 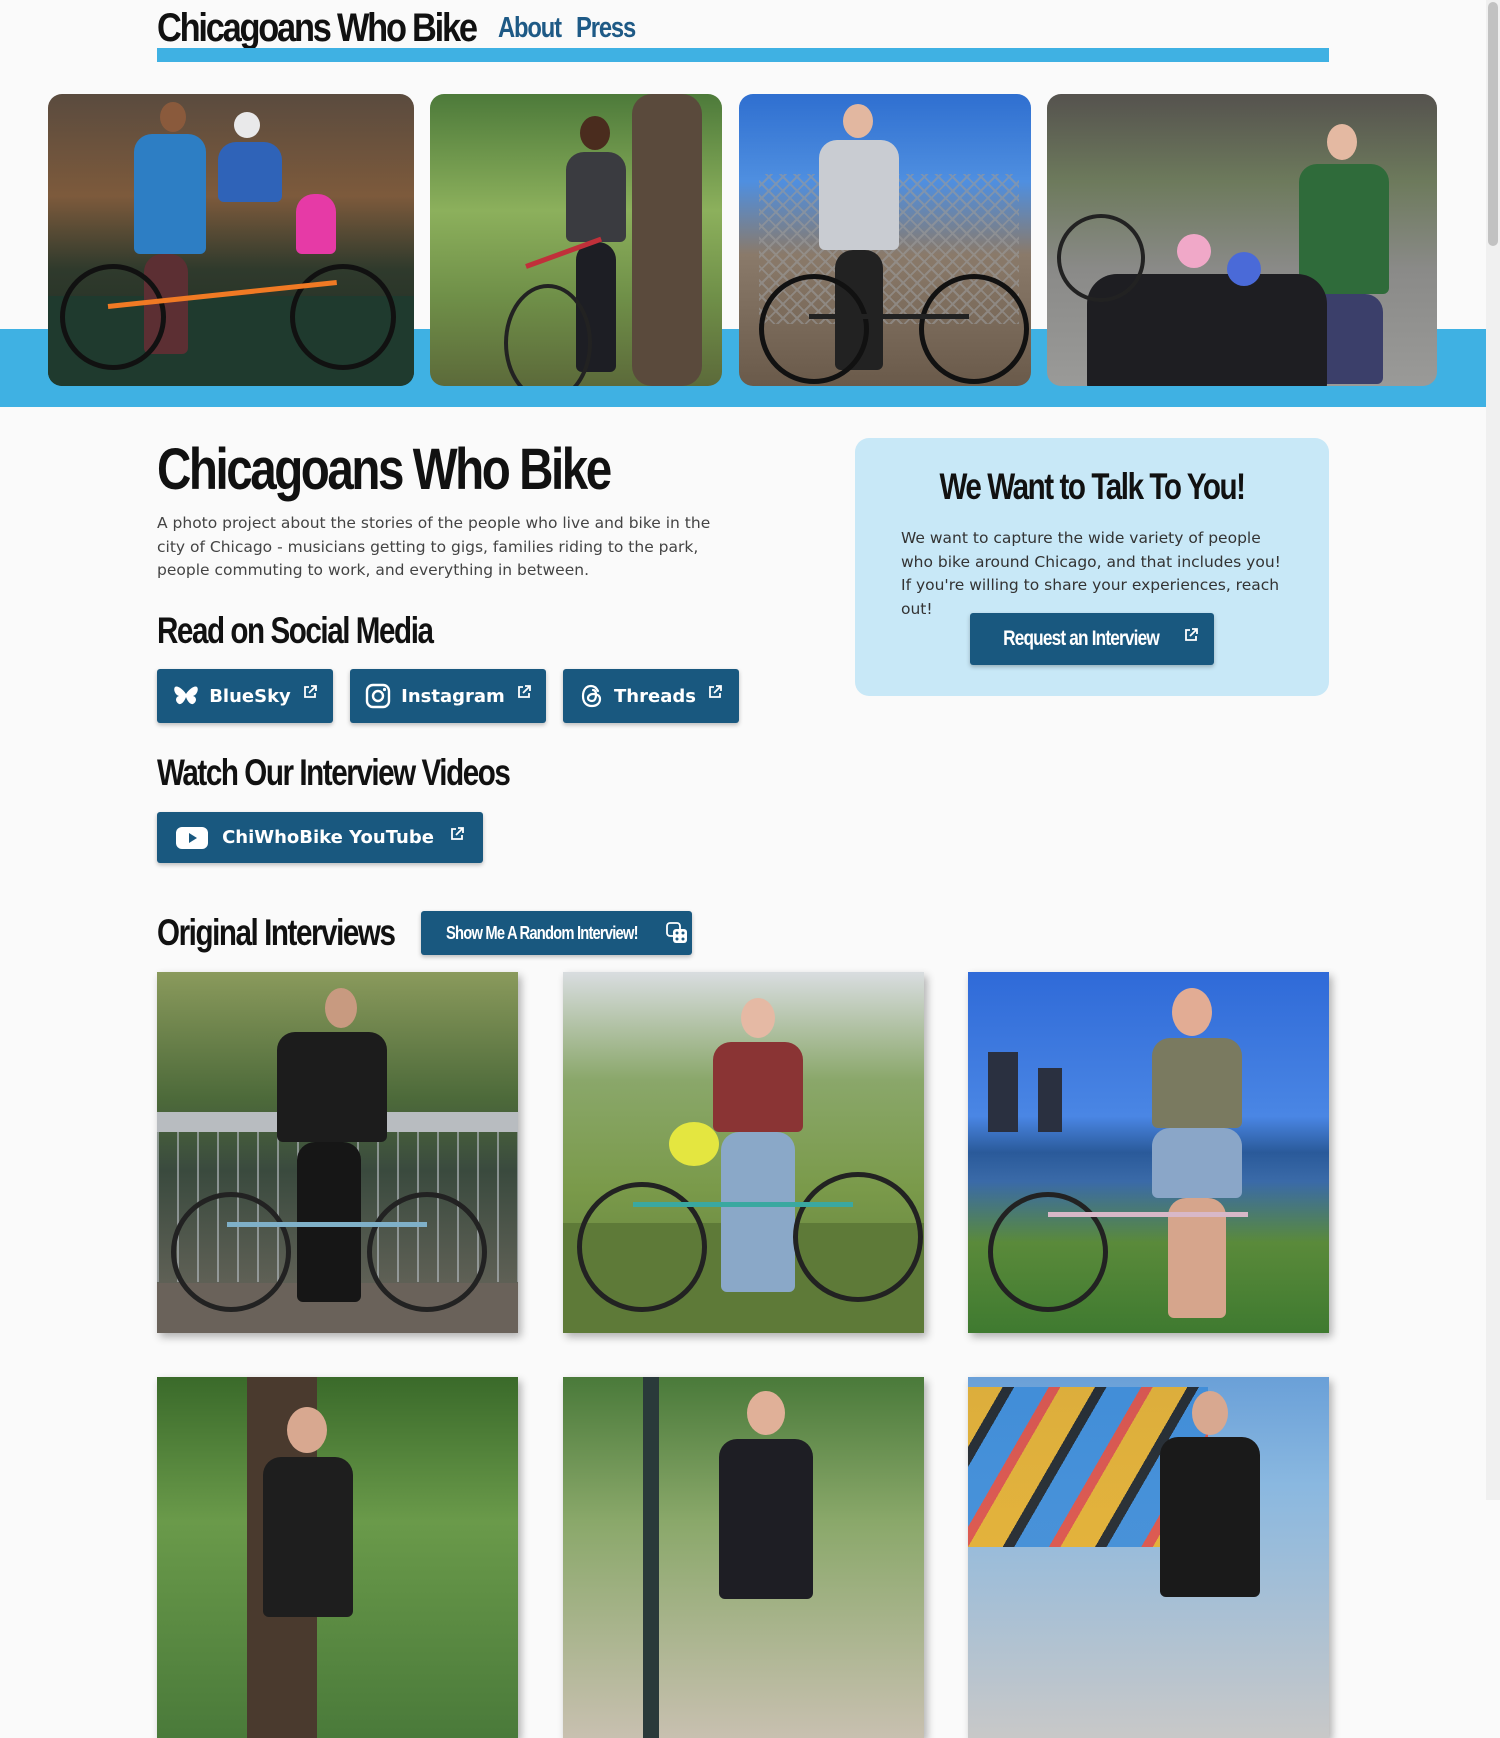 I want to click on hero-photo-rider-park, so click(x=576, y=240).